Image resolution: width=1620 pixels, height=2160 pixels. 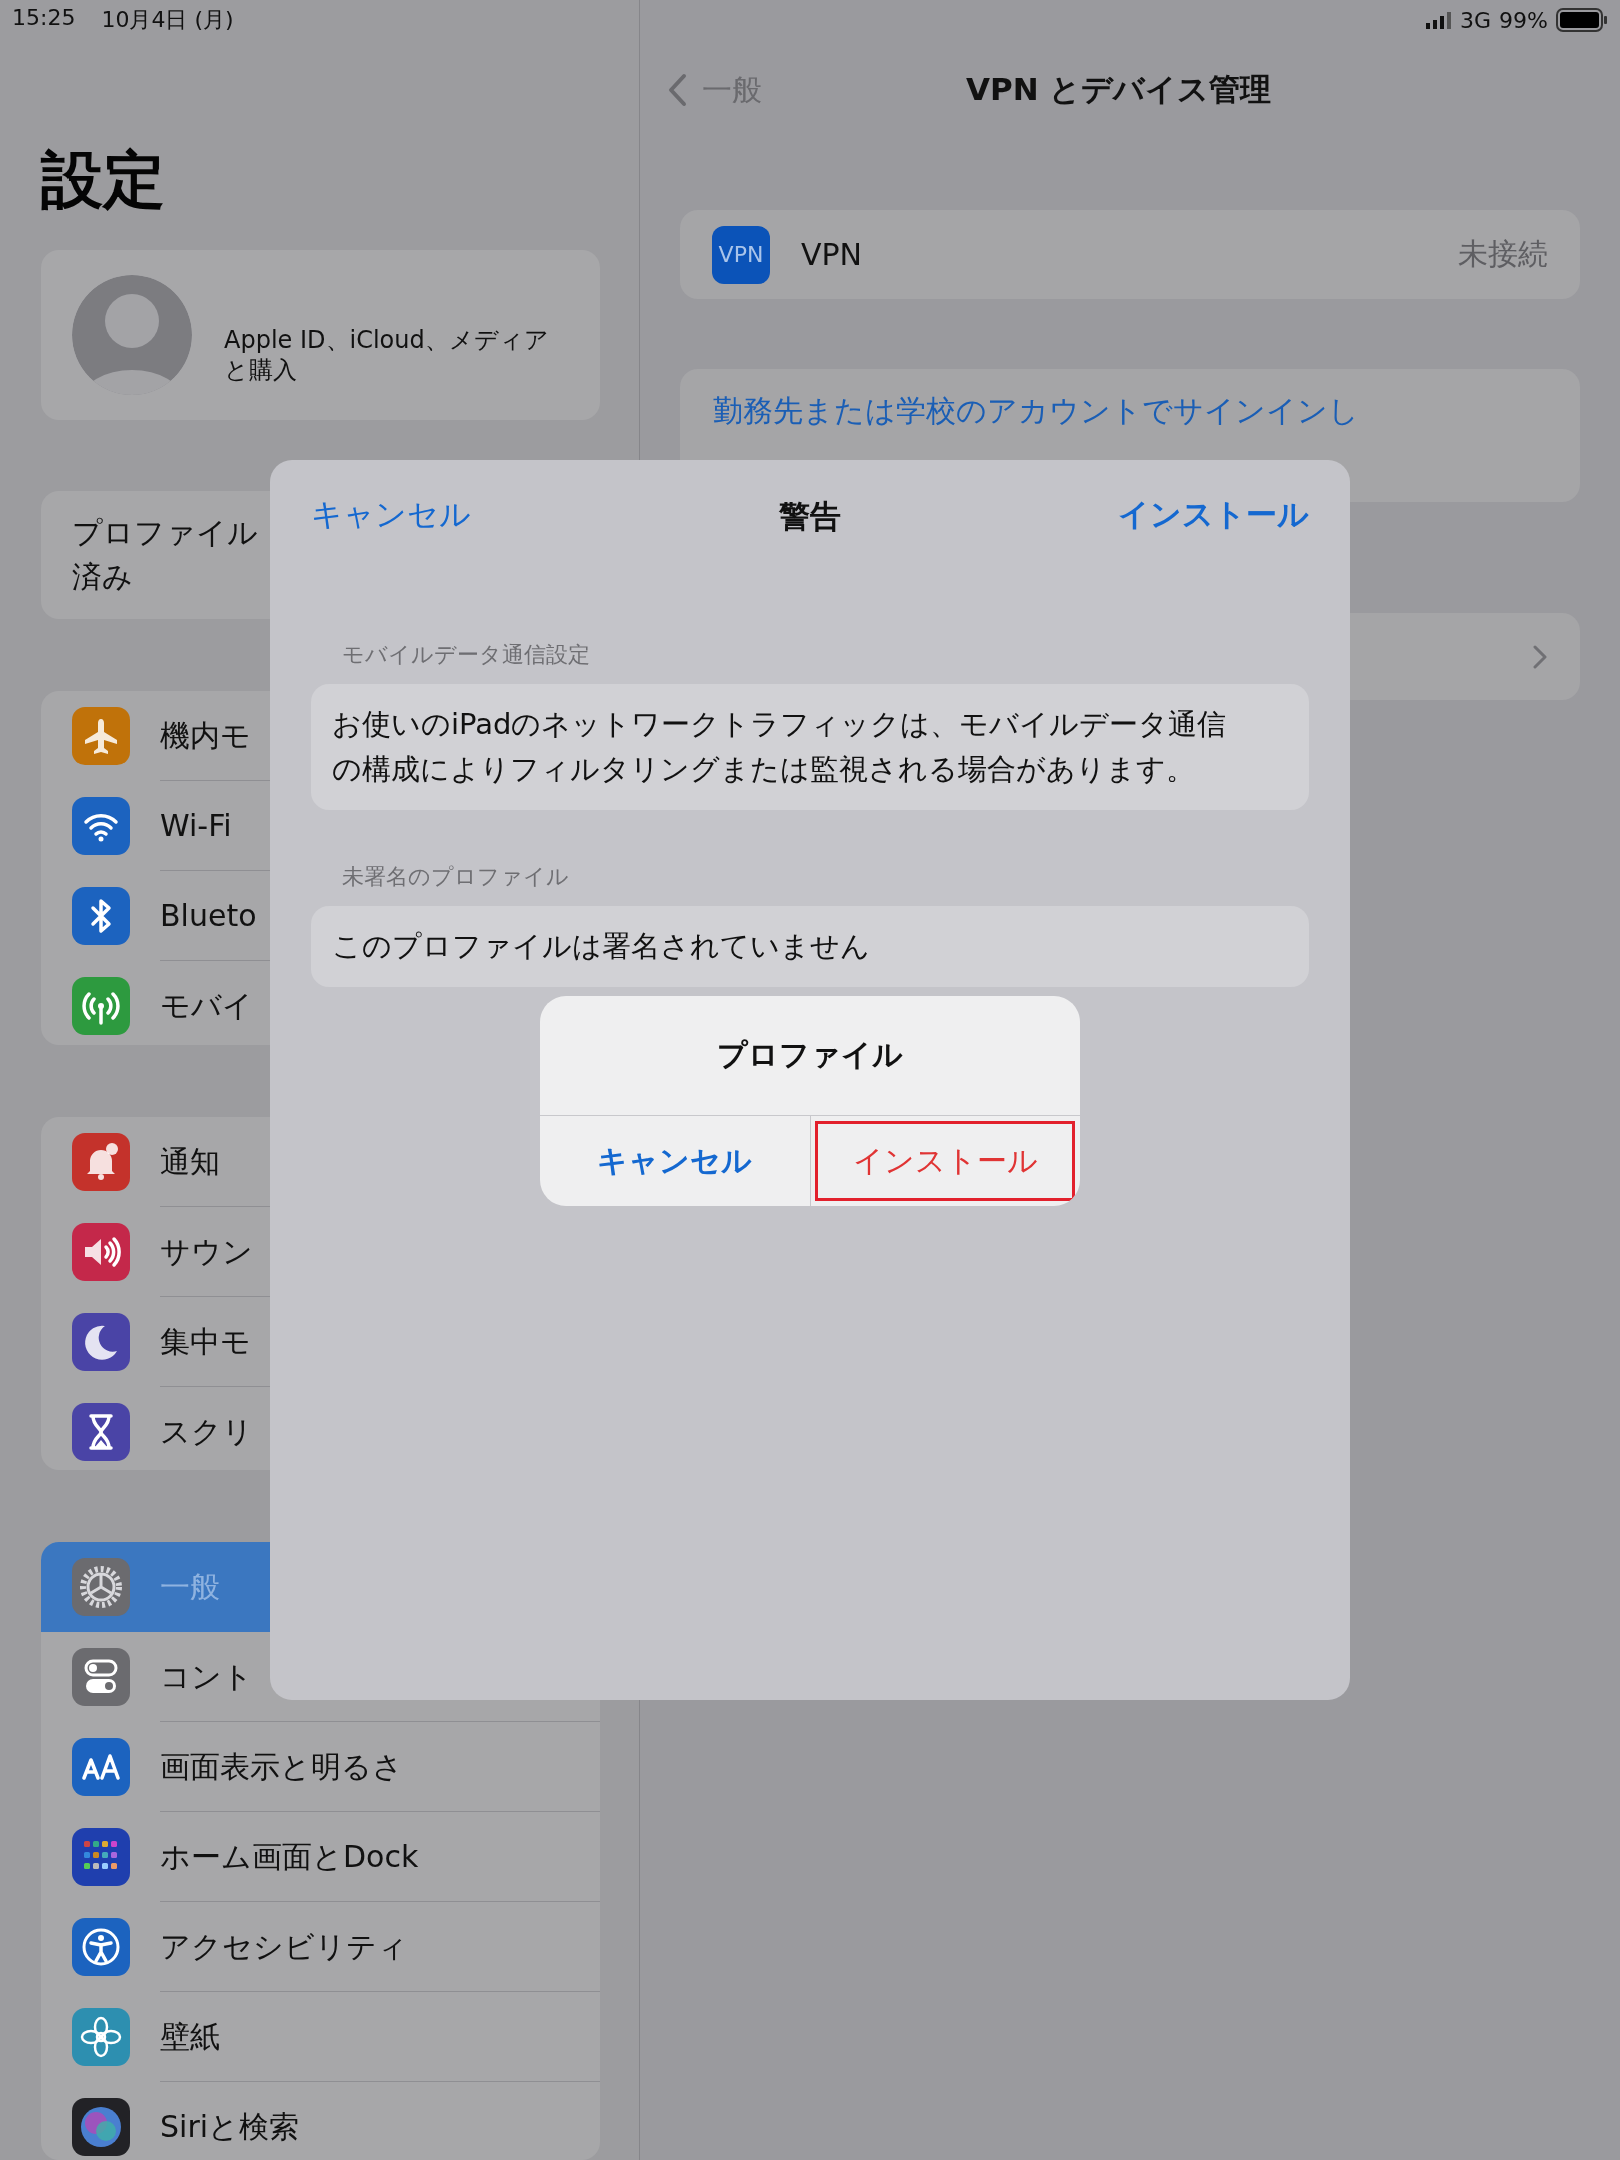 What do you see at coordinates (167, 20) in the screenshot?
I see `date: 10月4日 (月)` at bounding box center [167, 20].